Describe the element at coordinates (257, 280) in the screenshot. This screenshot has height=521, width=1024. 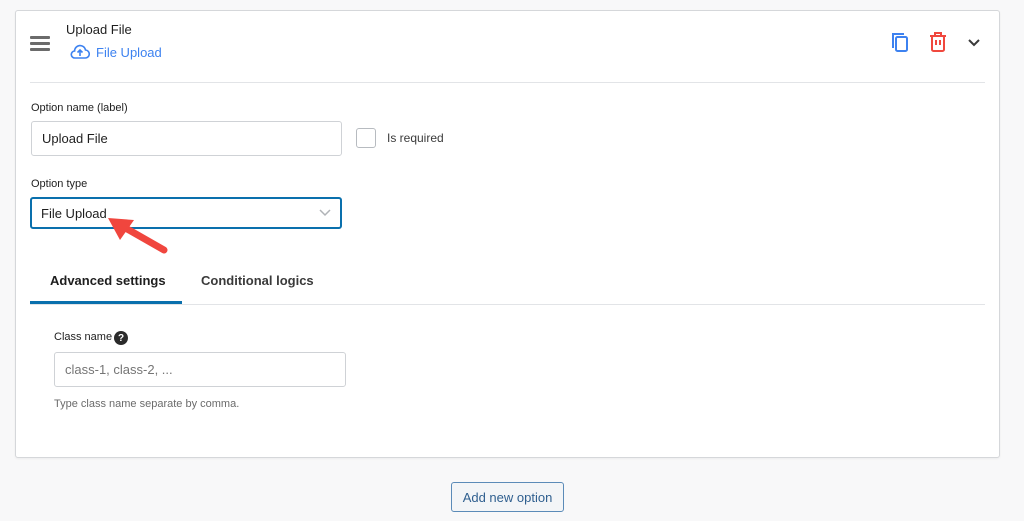
I see `tab-conditional-logics: Conditional logics` at that location.